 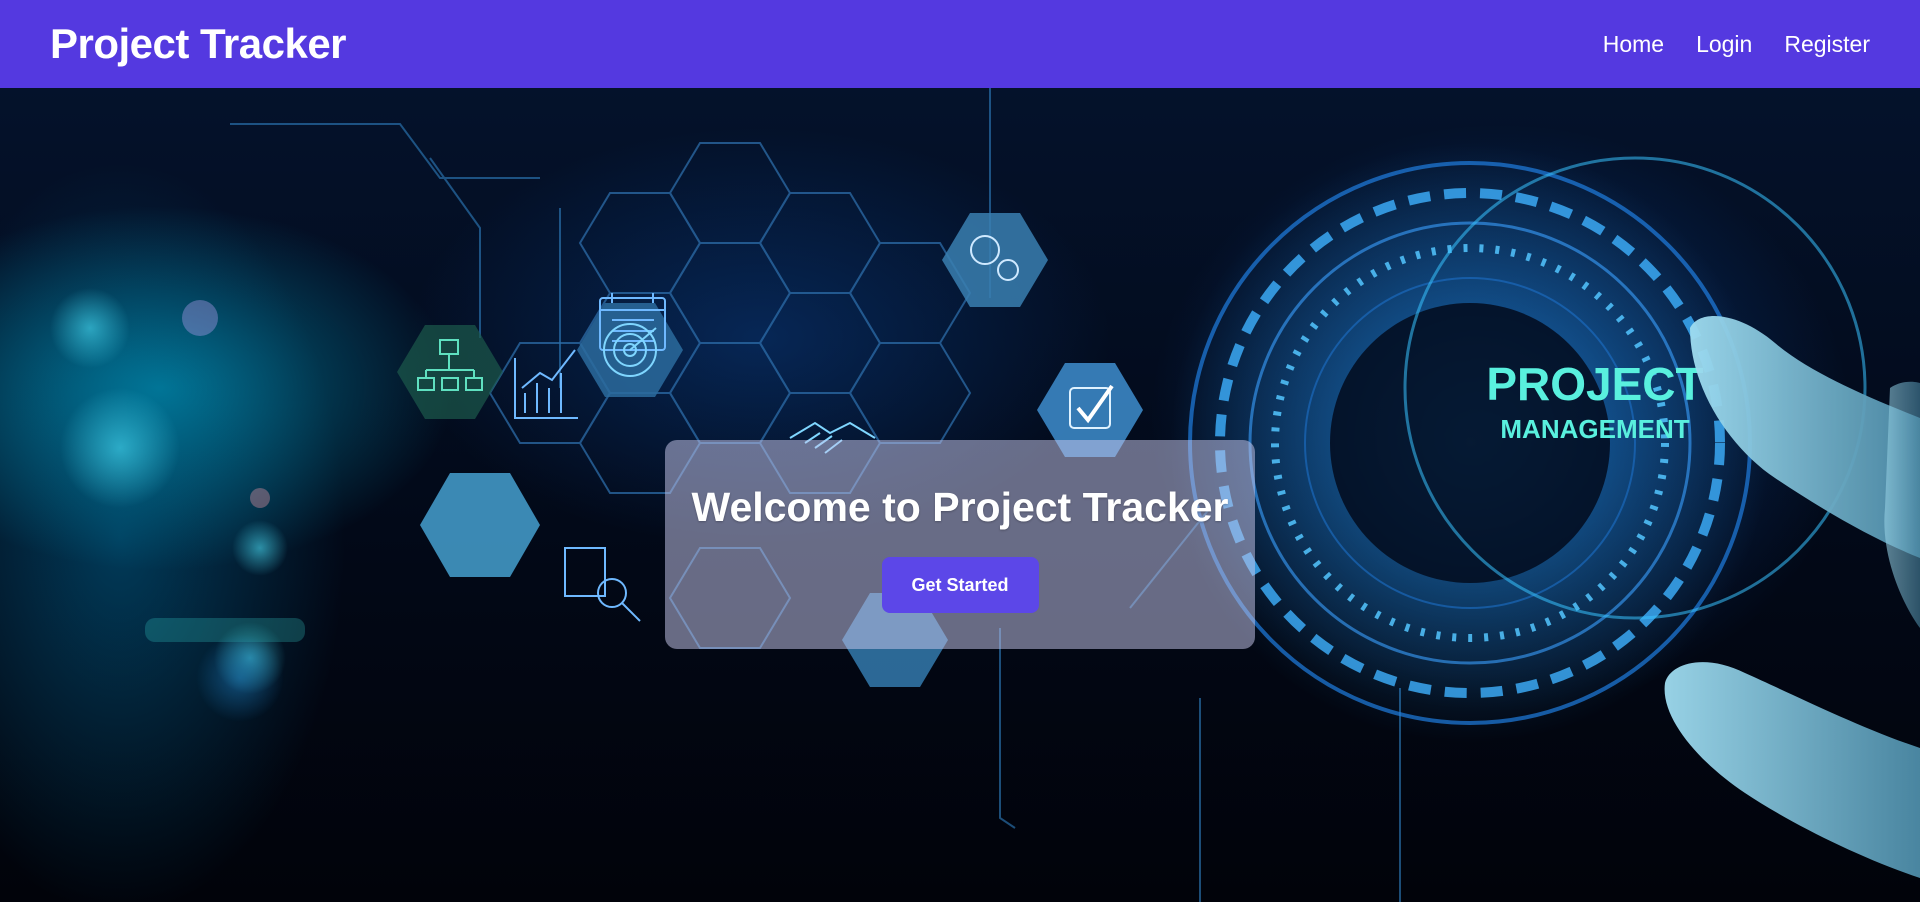 I want to click on bar-chart-icon, so click(x=546, y=384).